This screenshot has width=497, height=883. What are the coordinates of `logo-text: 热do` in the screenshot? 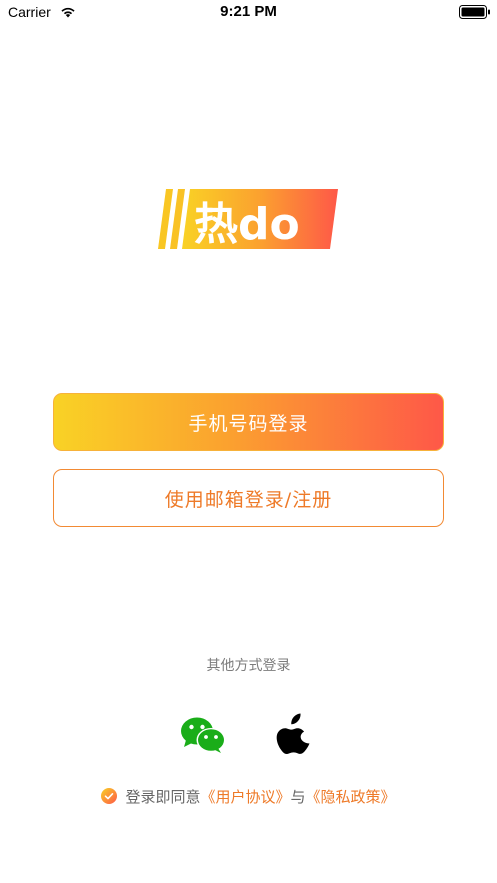 It's located at (247, 224).